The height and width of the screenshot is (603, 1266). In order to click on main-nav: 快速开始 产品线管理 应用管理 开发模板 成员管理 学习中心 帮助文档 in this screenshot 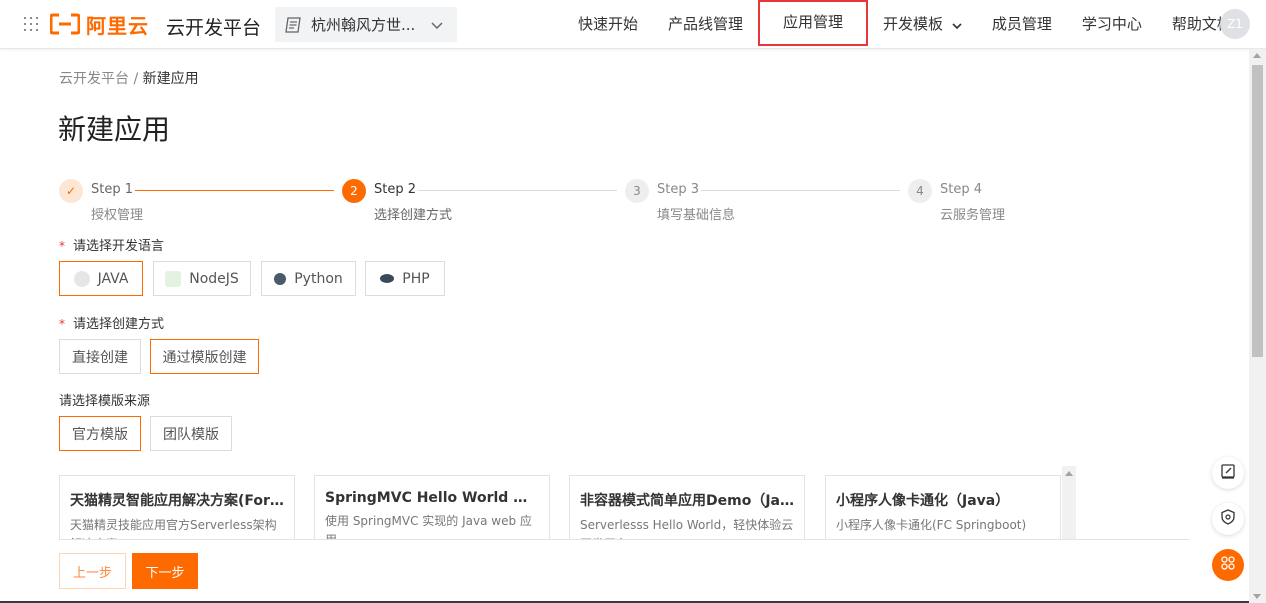, I will do `click(905, 24)`.